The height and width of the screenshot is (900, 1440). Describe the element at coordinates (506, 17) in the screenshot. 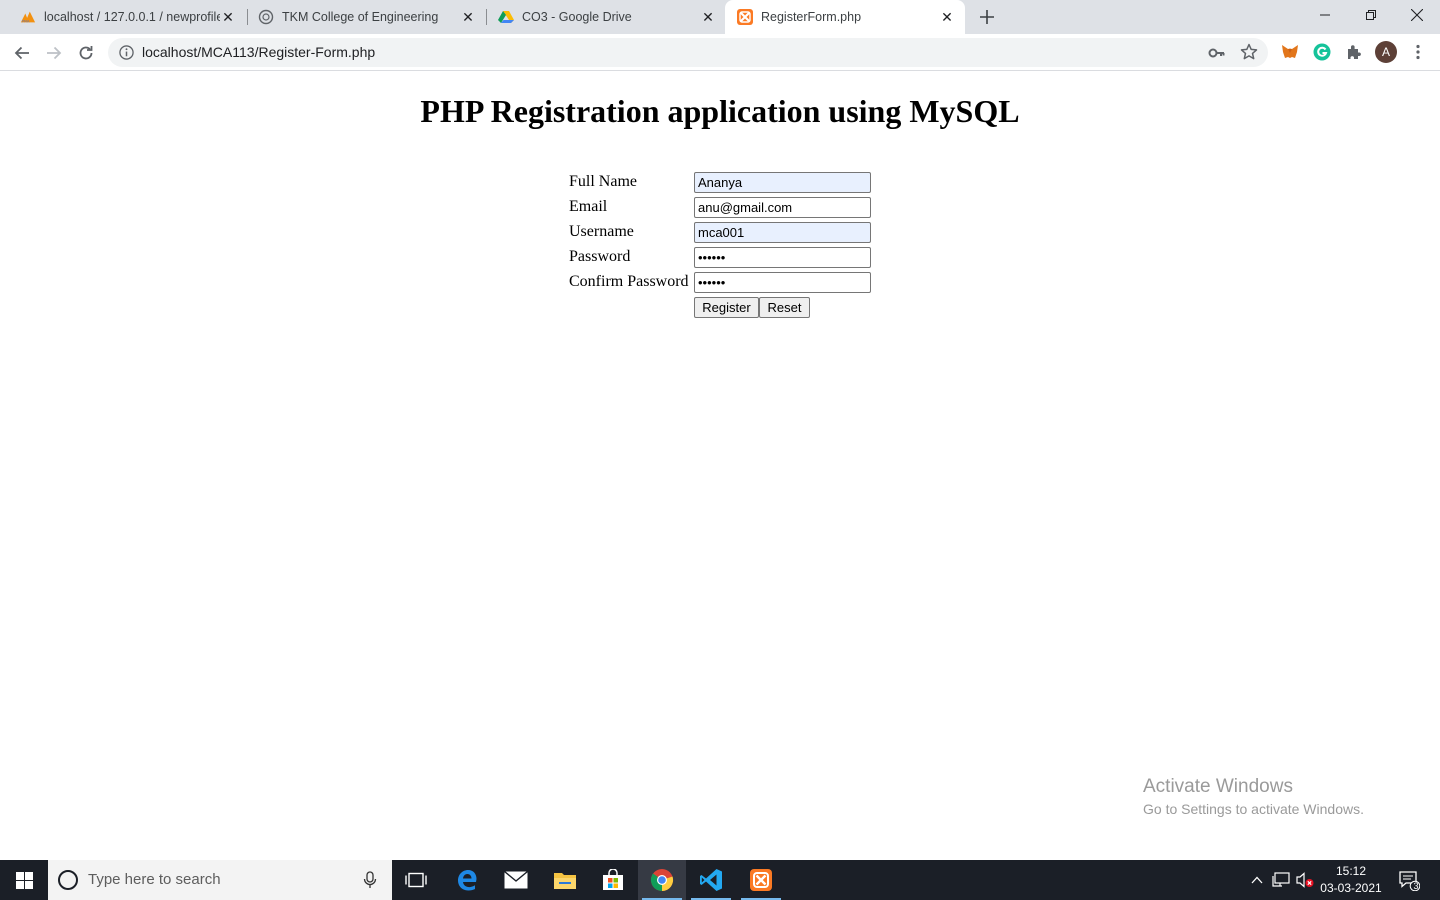

I see `google-drive-icon` at that location.